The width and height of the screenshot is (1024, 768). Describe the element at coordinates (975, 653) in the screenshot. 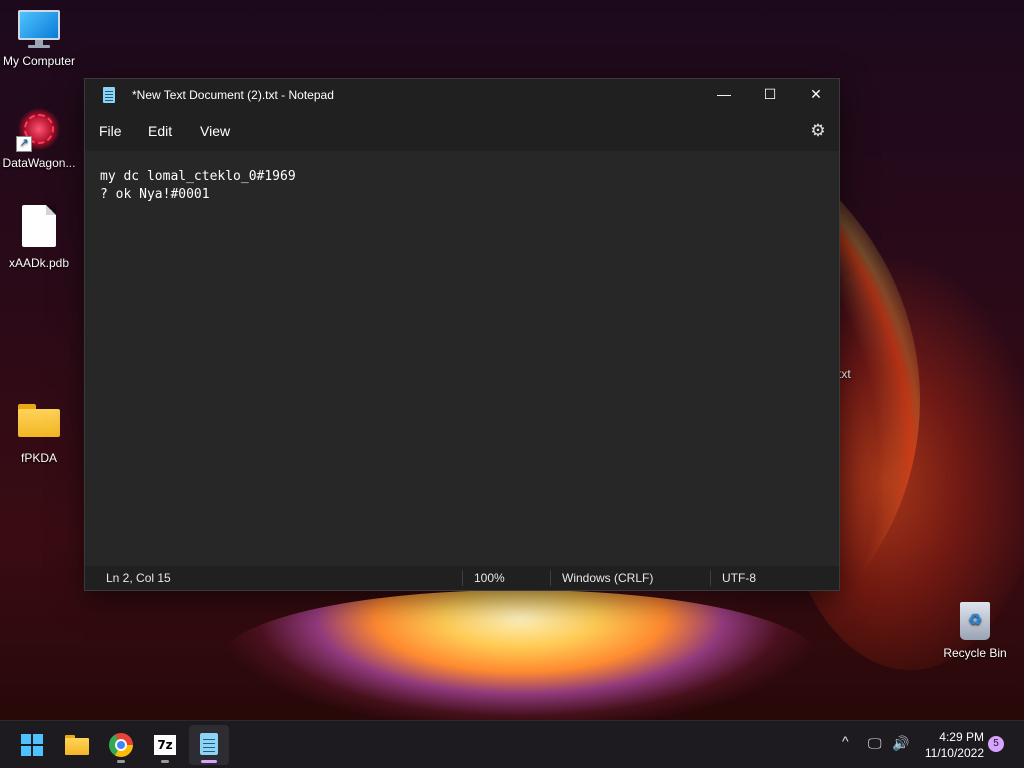

I see `desktop-icon-label: Recycle Bin` at that location.